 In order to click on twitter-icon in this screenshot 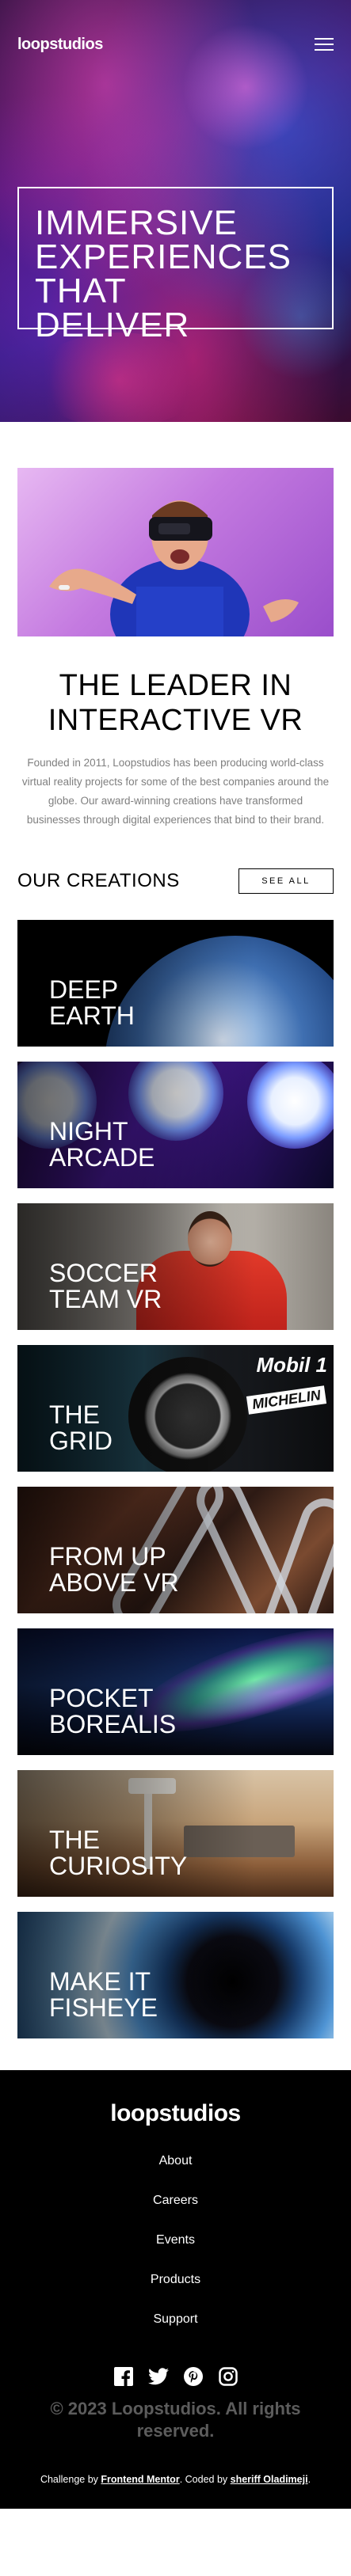, I will do `click(158, 2376)`.